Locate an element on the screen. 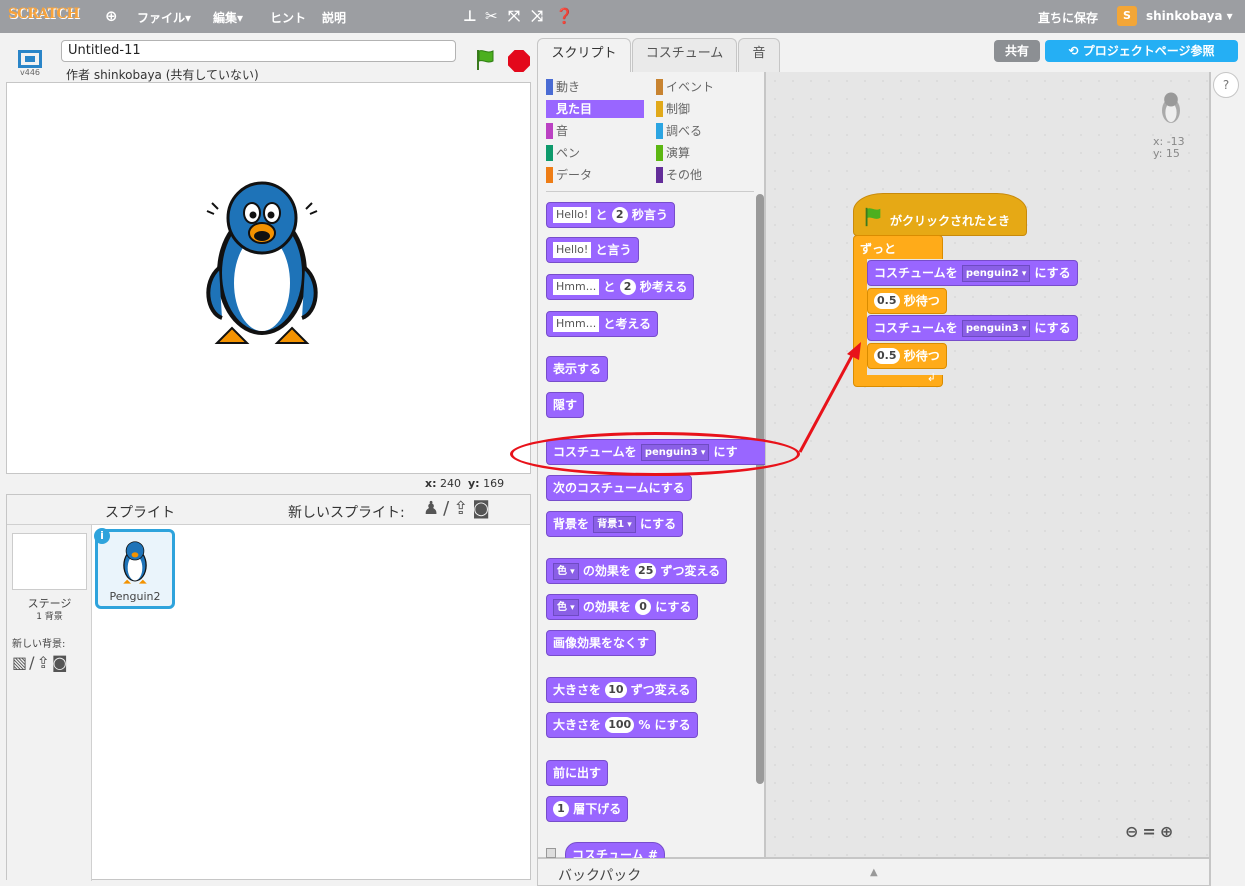 The width and height of the screenshot is (1245, 886). category-looks: 見た目 is located at coordinates (595, 109).